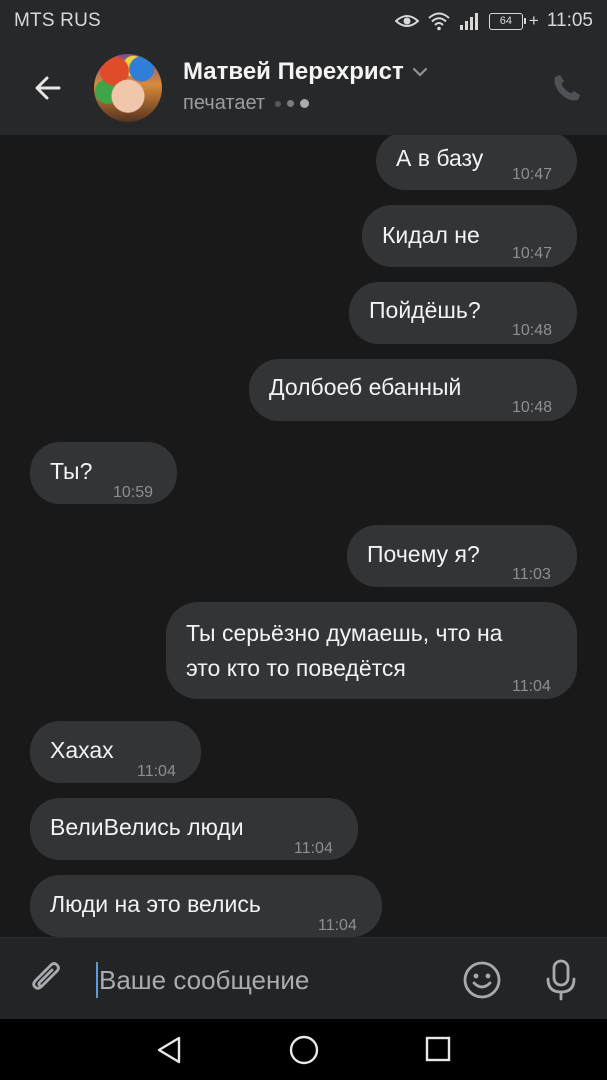 This screenshot has height=1080, width=607. Describe the element at coordinates (507, 21) in the screenshot. I see `battery-indicator: 64` at that location.